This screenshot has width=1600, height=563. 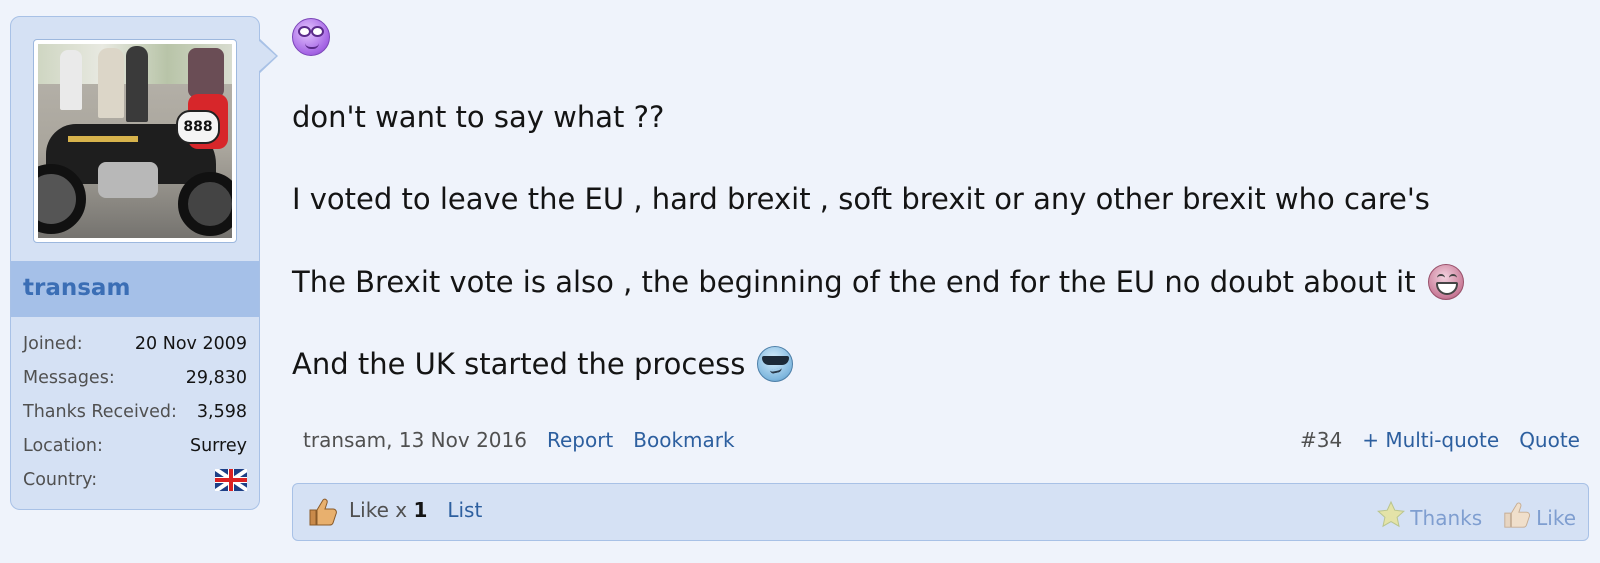 I want to click on info-row-location: Location: Surrey, so click(x=135, y=446).